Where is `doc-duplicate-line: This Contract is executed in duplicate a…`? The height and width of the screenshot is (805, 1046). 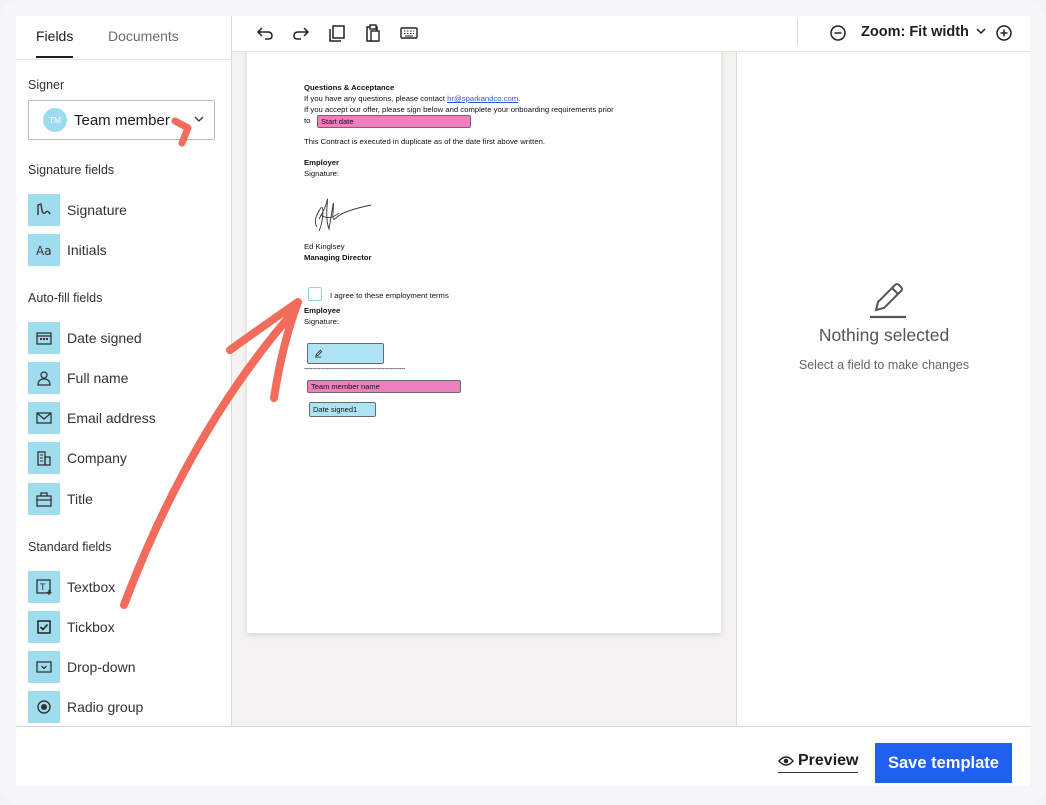 doc-duplicate-line: This Contract is executed in duplicate a… is located at coordinates (425, 141).